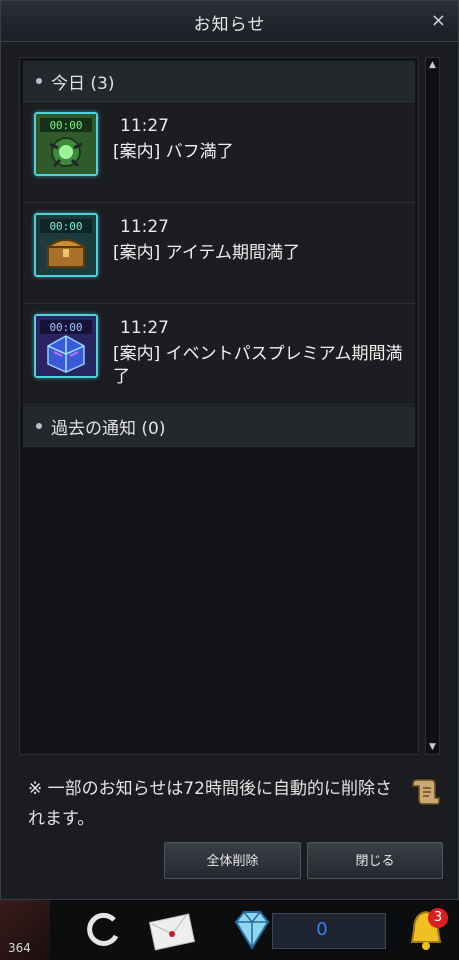  What do you see at coordinates (432, 747) in the screenshot?
I see `scroll-down-icon: ▼` at bounding box center [432, 747].